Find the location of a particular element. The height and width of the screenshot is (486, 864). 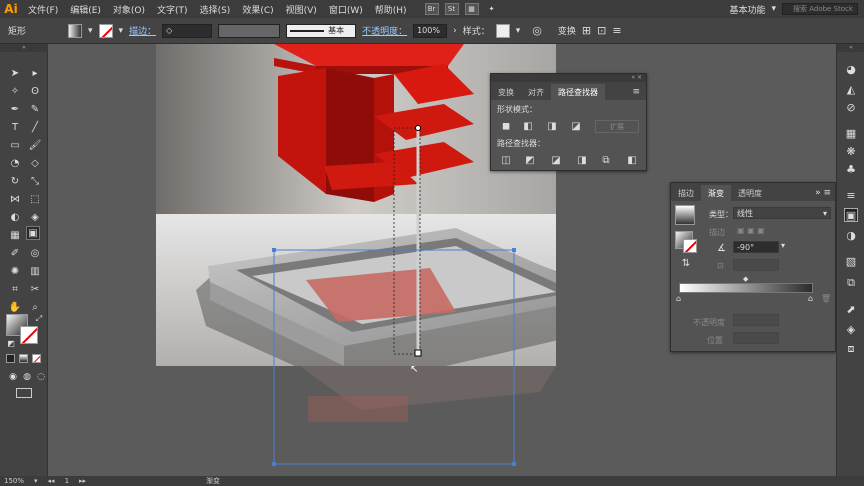

image-trace-icon: ⧉ is located at coordinates (851, 283).